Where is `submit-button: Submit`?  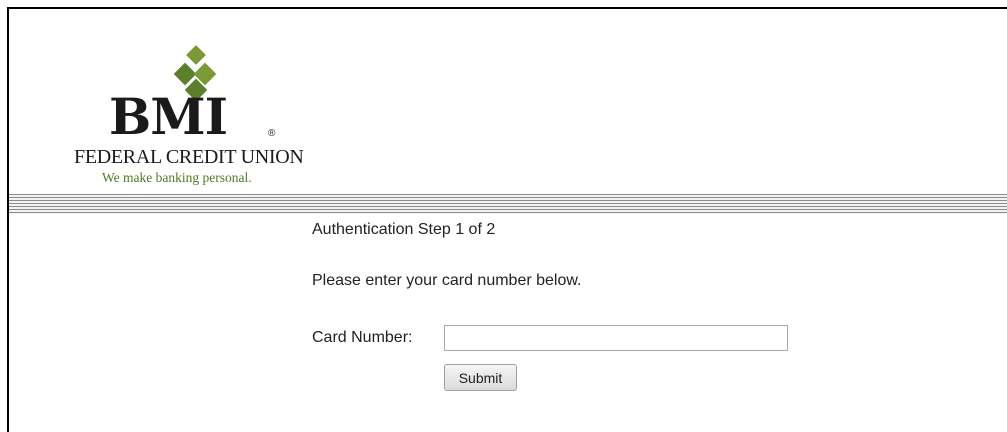 submit-button: Submit is located at coordinates (480, 377).